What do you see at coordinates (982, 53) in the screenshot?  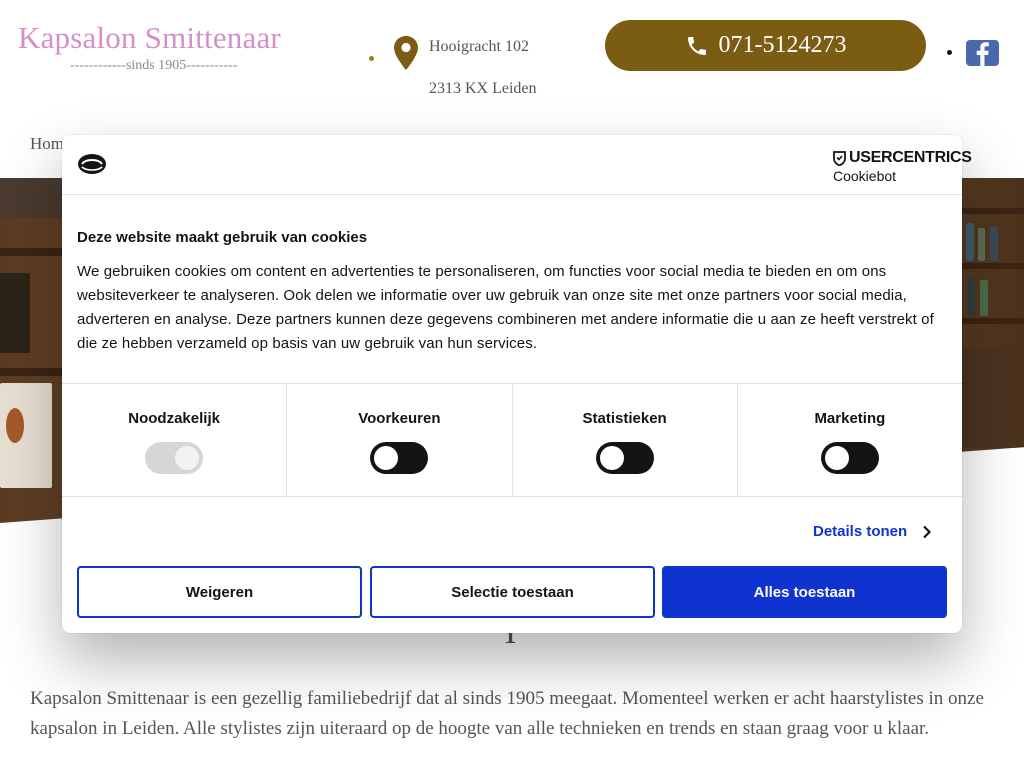 I see `facebook-icon` at bounding box center [982, 53].